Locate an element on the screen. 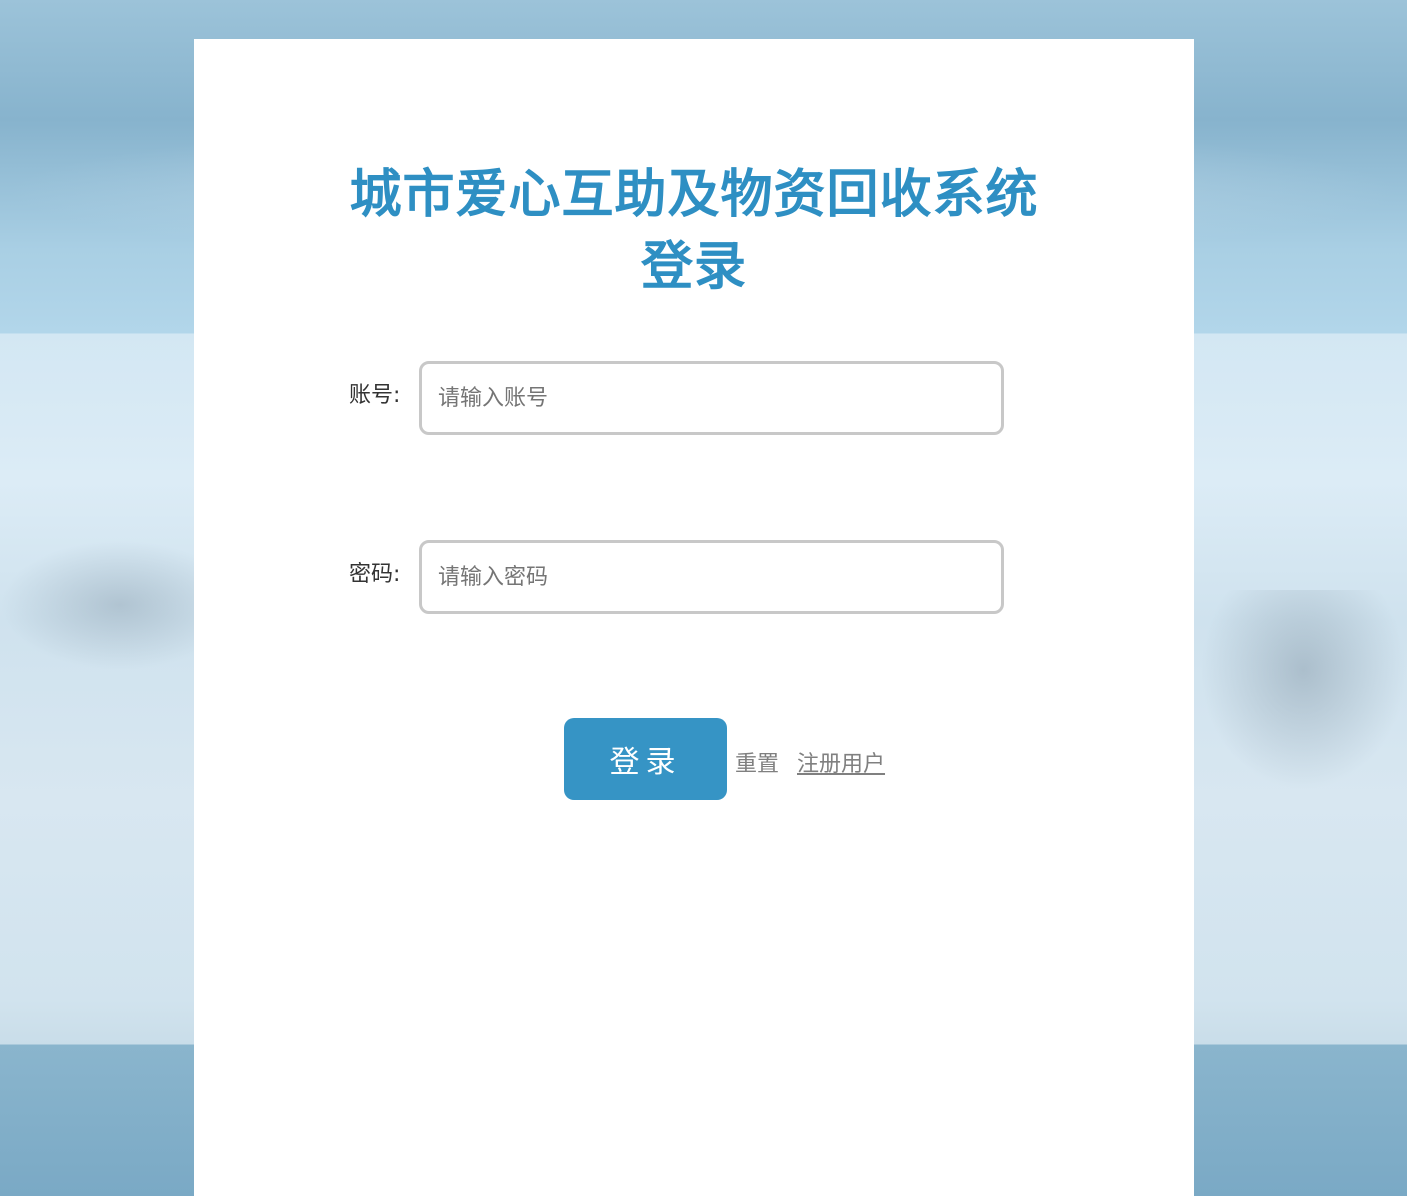 Image resolution: width=1407 pixels, height=1196 pixels. password-label: 密码: is located at coordinates (375, 574).